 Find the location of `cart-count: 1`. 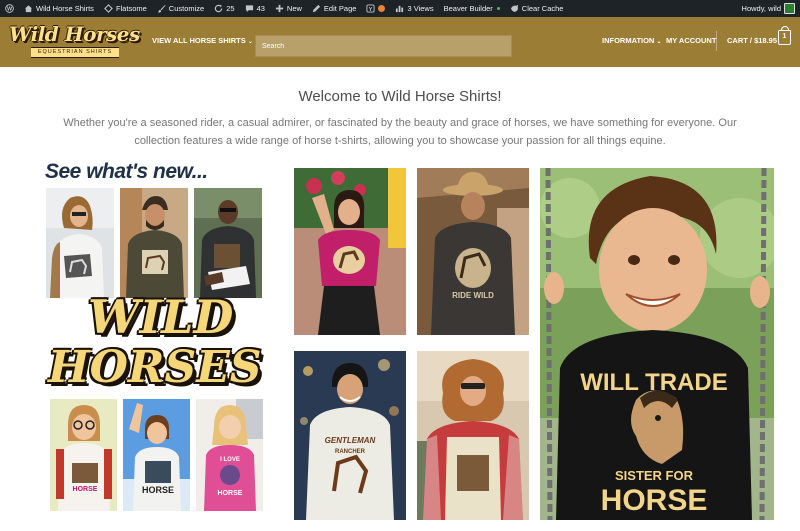

cart-count: 1 is located at coordinates (784, 36).